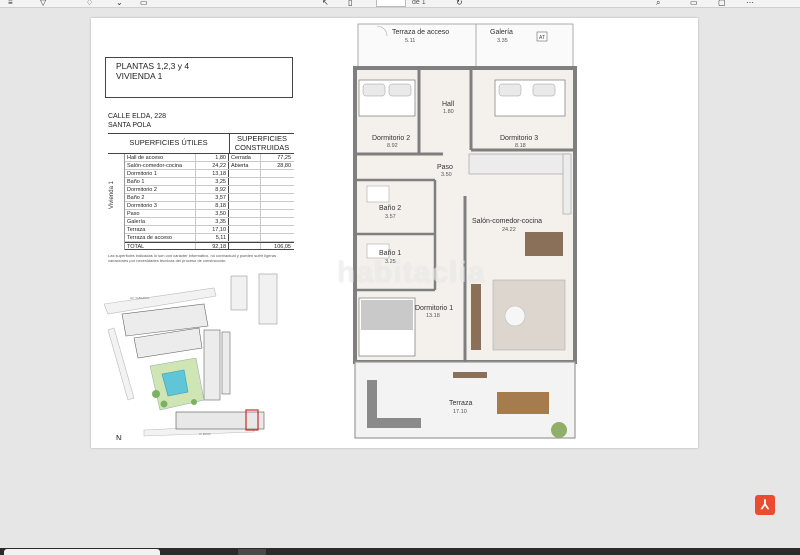 The image size is (800, 555). Describe the element at coordinates (765, 505) in the screenshot. I see `pdf-icon: ⅄` at that location.